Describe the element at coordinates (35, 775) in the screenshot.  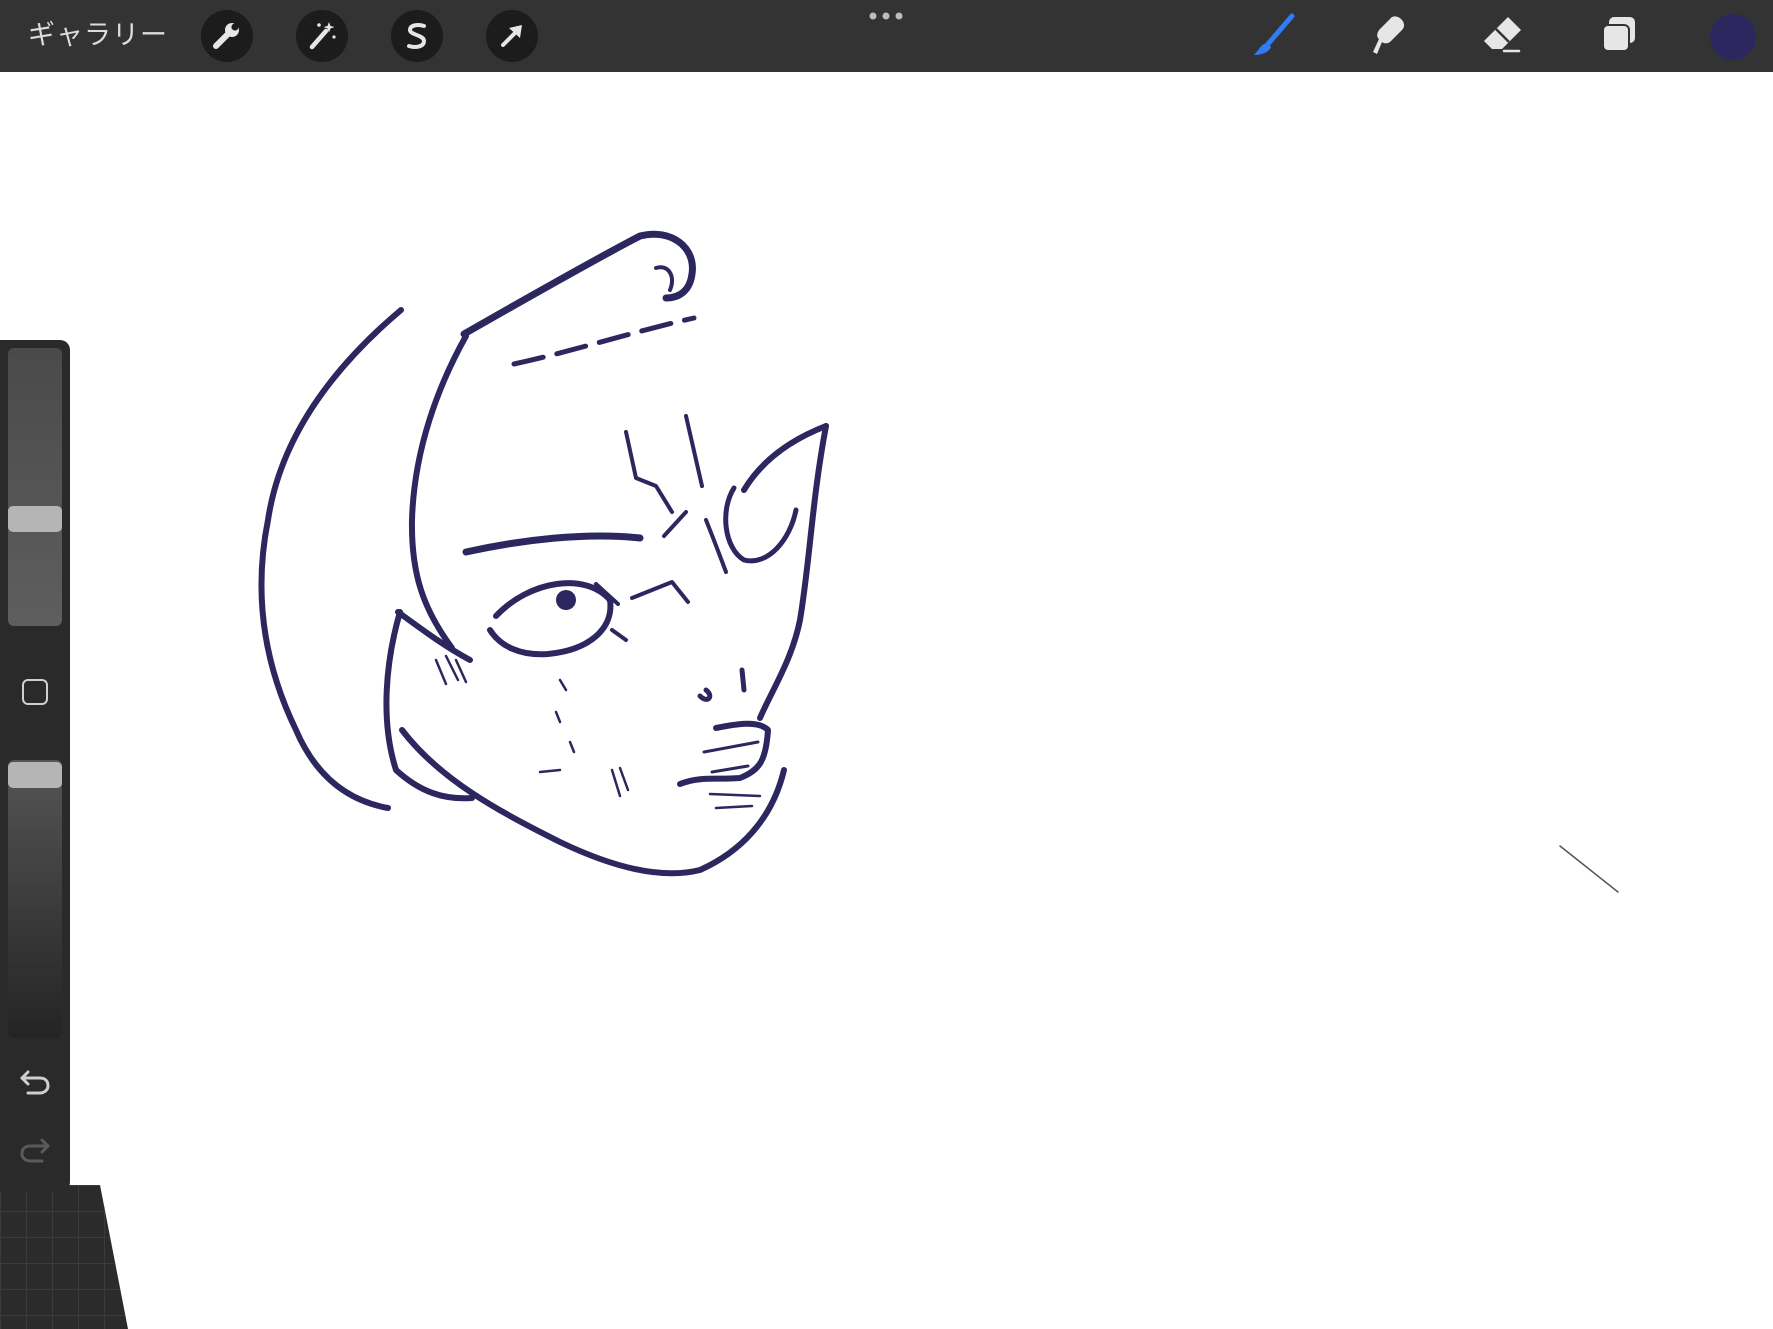
I see `brush-opacity-handle` at that location.